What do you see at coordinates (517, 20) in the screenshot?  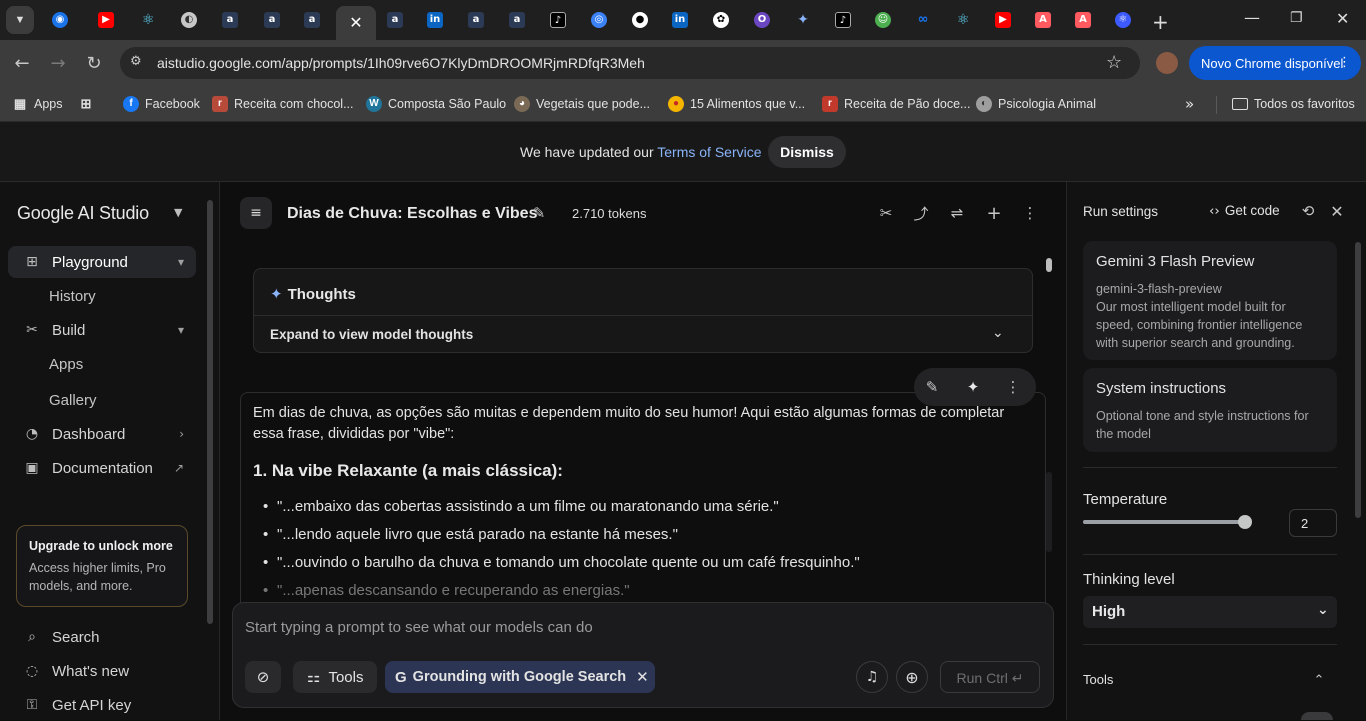 I see `tab-12: a` at bounding box center [517, 20].